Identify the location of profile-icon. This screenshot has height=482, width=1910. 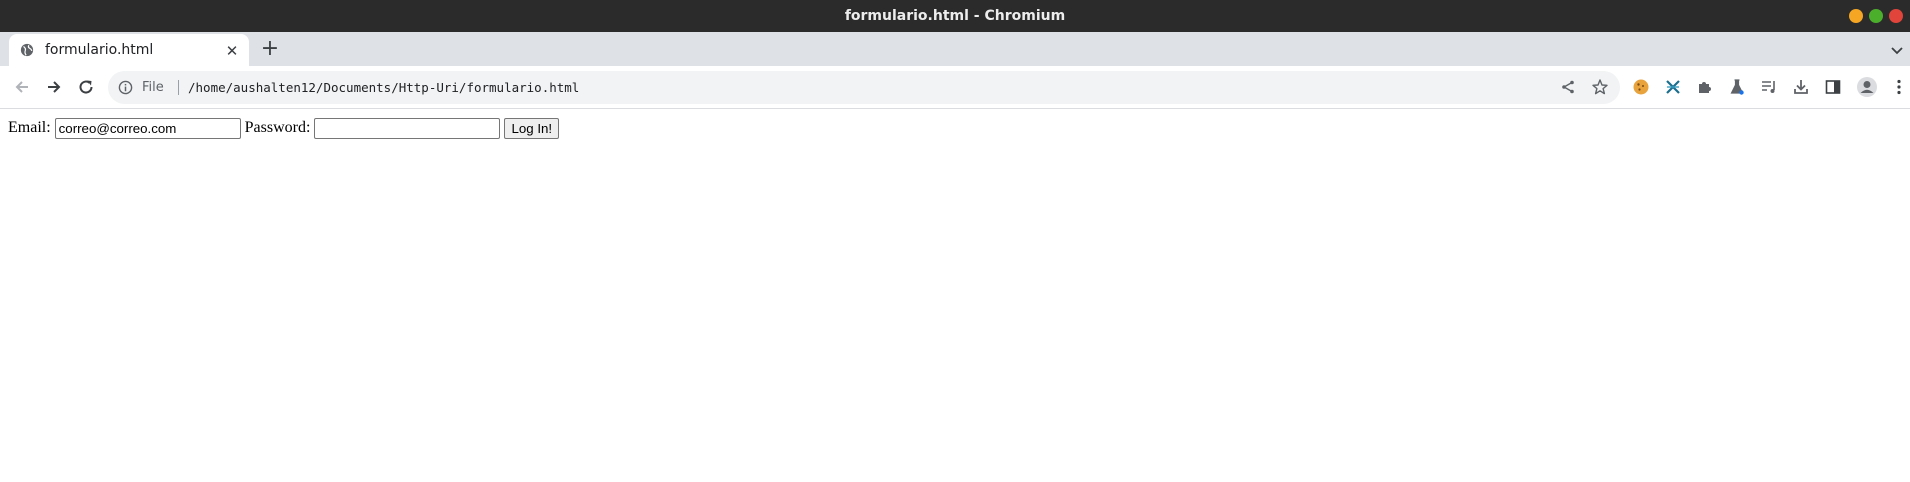
(1867, 87).